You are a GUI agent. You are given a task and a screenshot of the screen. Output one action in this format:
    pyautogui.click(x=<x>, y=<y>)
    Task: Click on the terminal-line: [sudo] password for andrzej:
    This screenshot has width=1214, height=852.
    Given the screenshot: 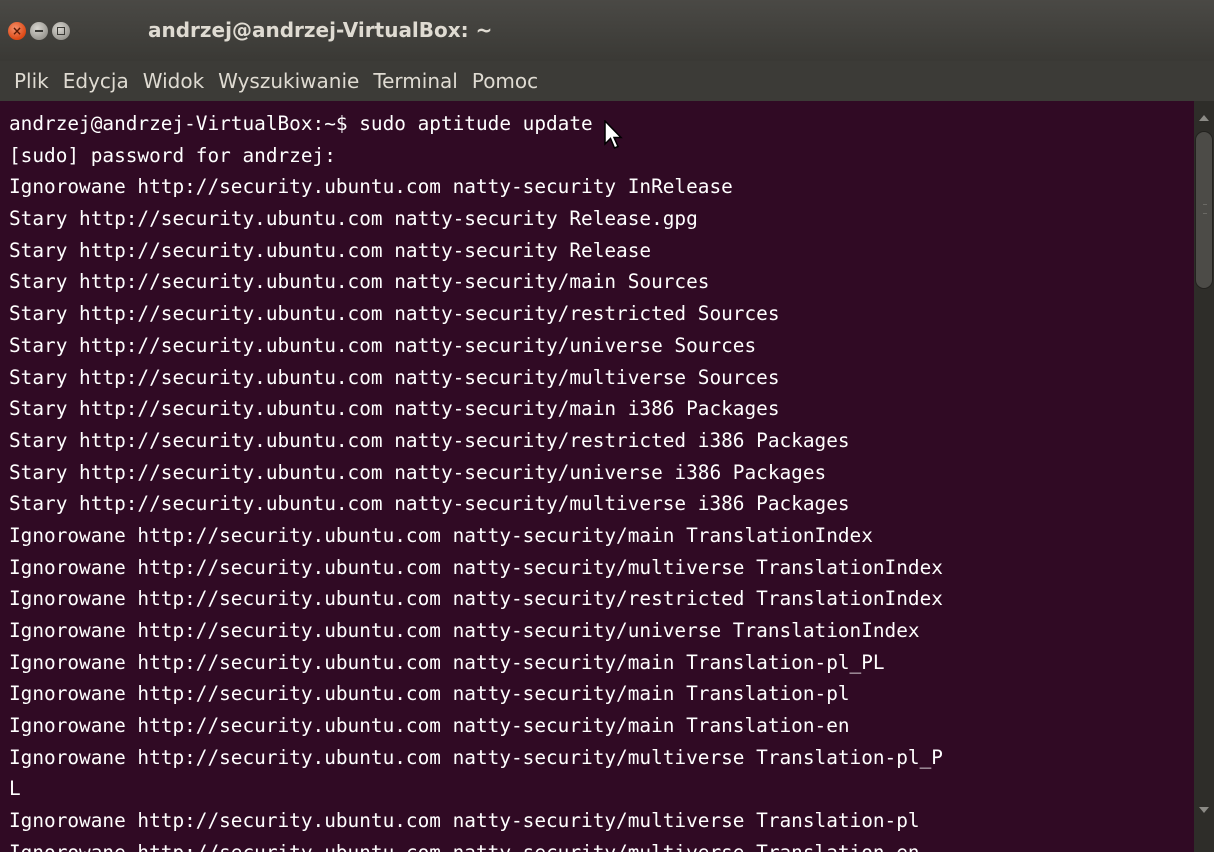 What is the action you would take?
    pyautogui.click(x=172, y=155)
    